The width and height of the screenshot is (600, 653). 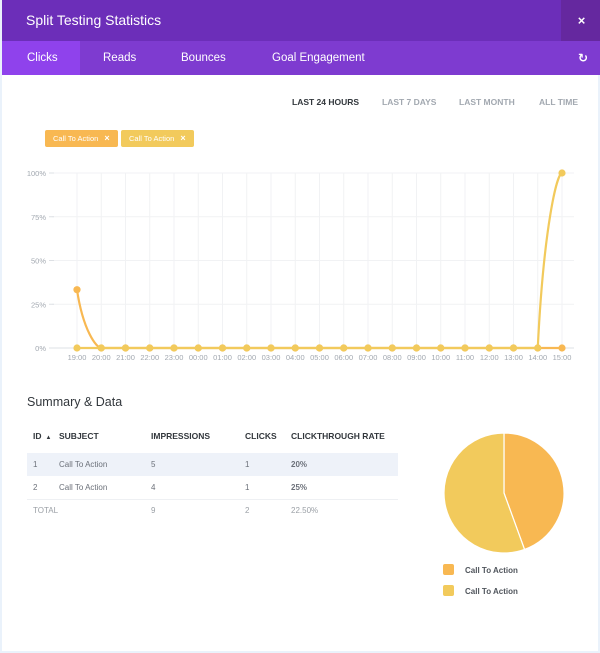 What do you see at coordinates (212, 464) in the screenshot?
I see `table-row: 1 Call To Action 5 1 20%` at bounding box center [212, 464].